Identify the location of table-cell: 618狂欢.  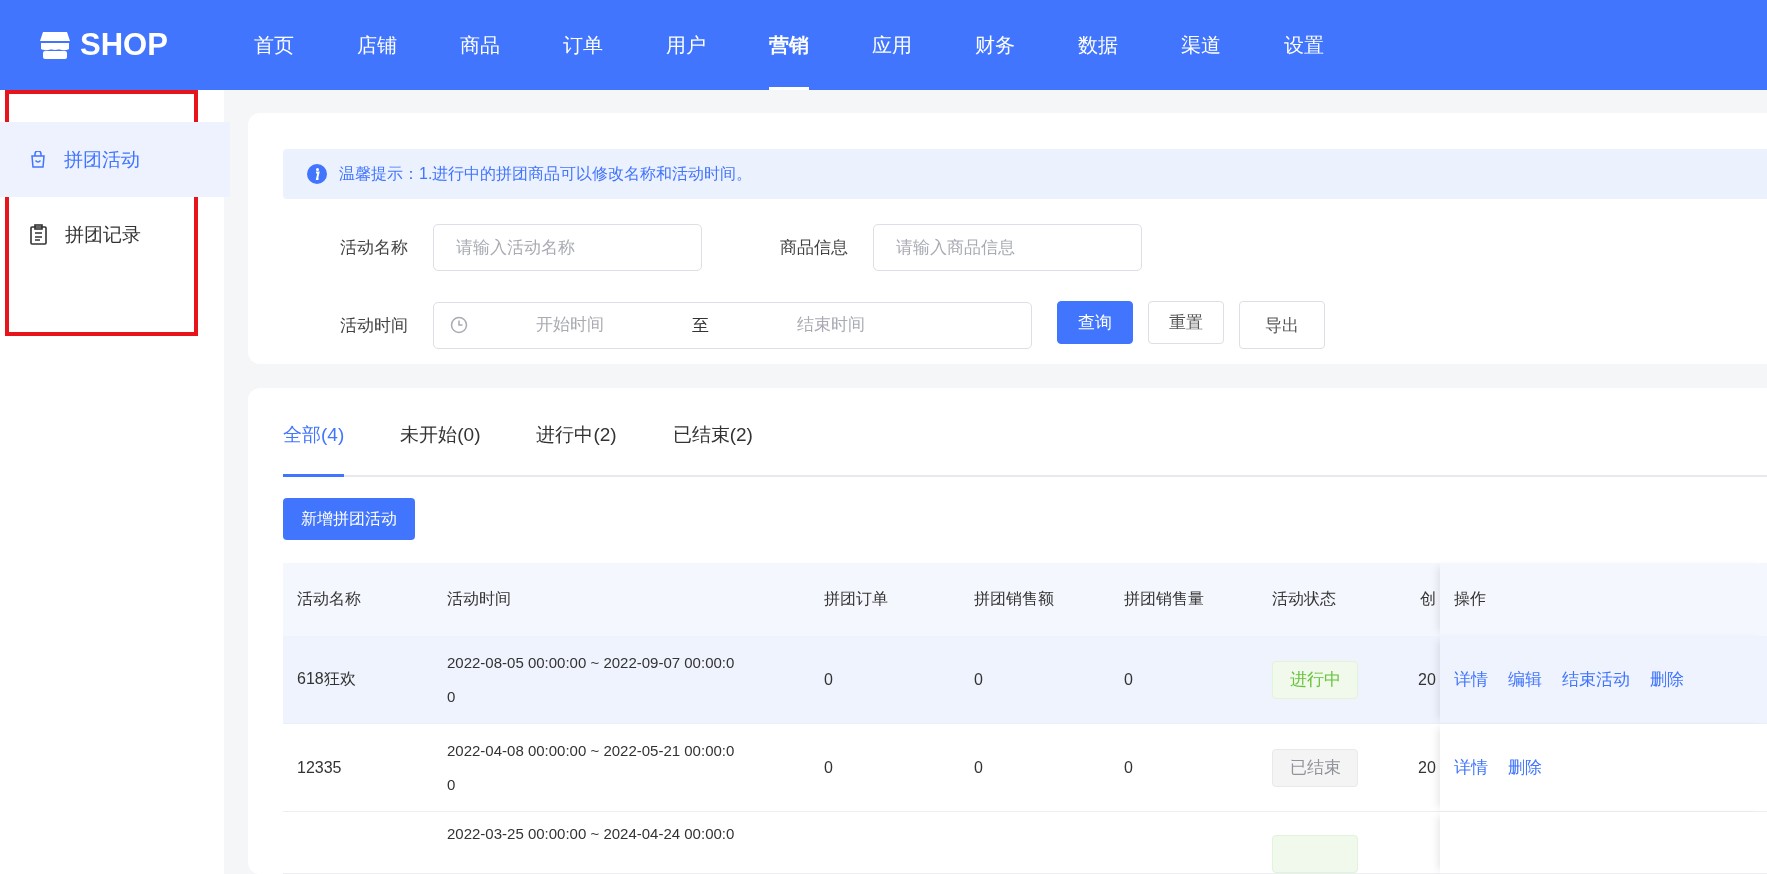
(358, 680).